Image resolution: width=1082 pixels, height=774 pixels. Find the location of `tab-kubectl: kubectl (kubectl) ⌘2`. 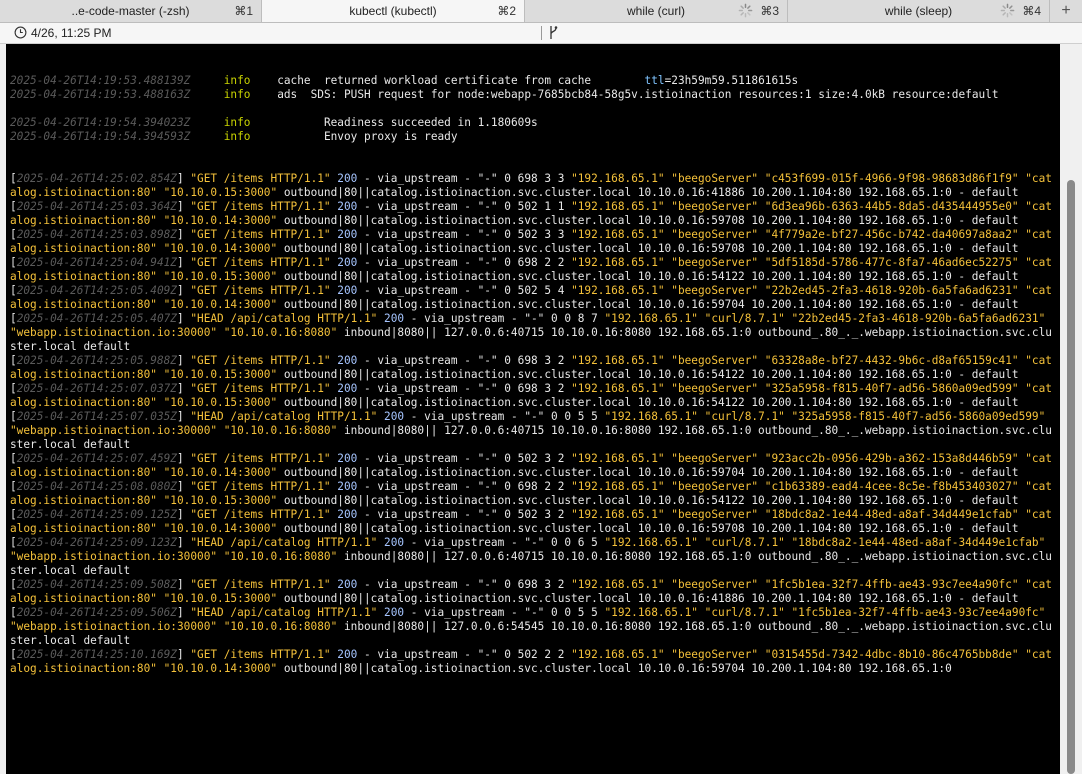

tab-kubectl: kubectl (kubectl) ⌘2 is located at coordinates (393, 11).